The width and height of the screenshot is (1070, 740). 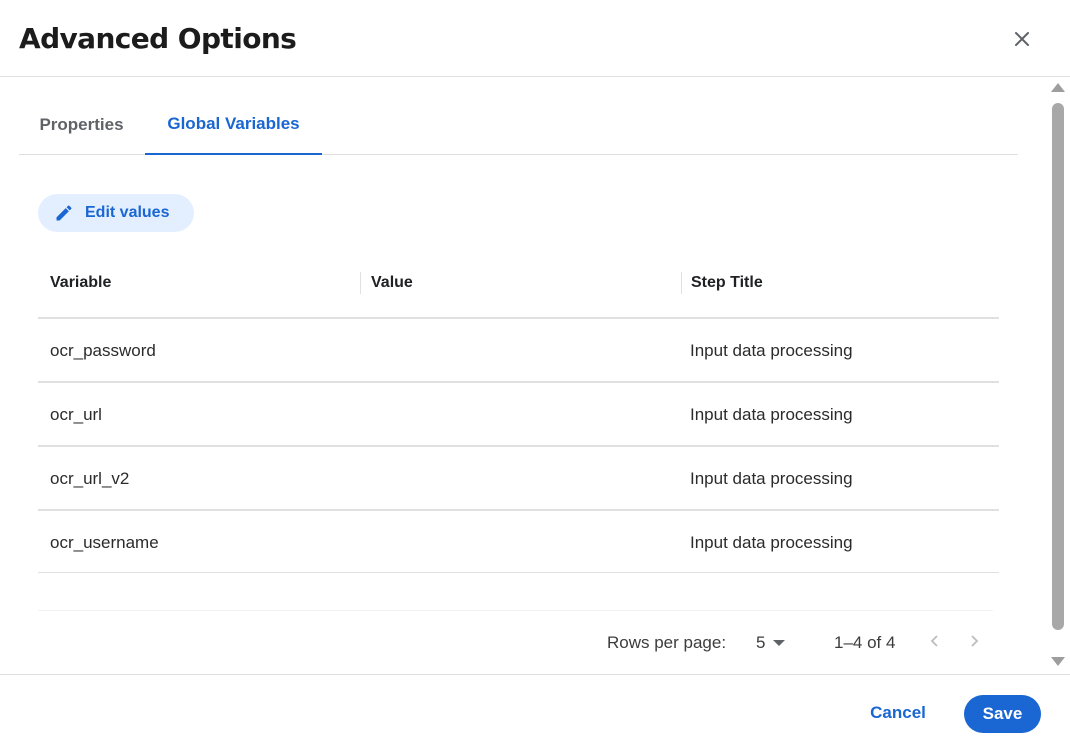 I want to click on cancel-button: Cancel, so click(x=898, y=713).